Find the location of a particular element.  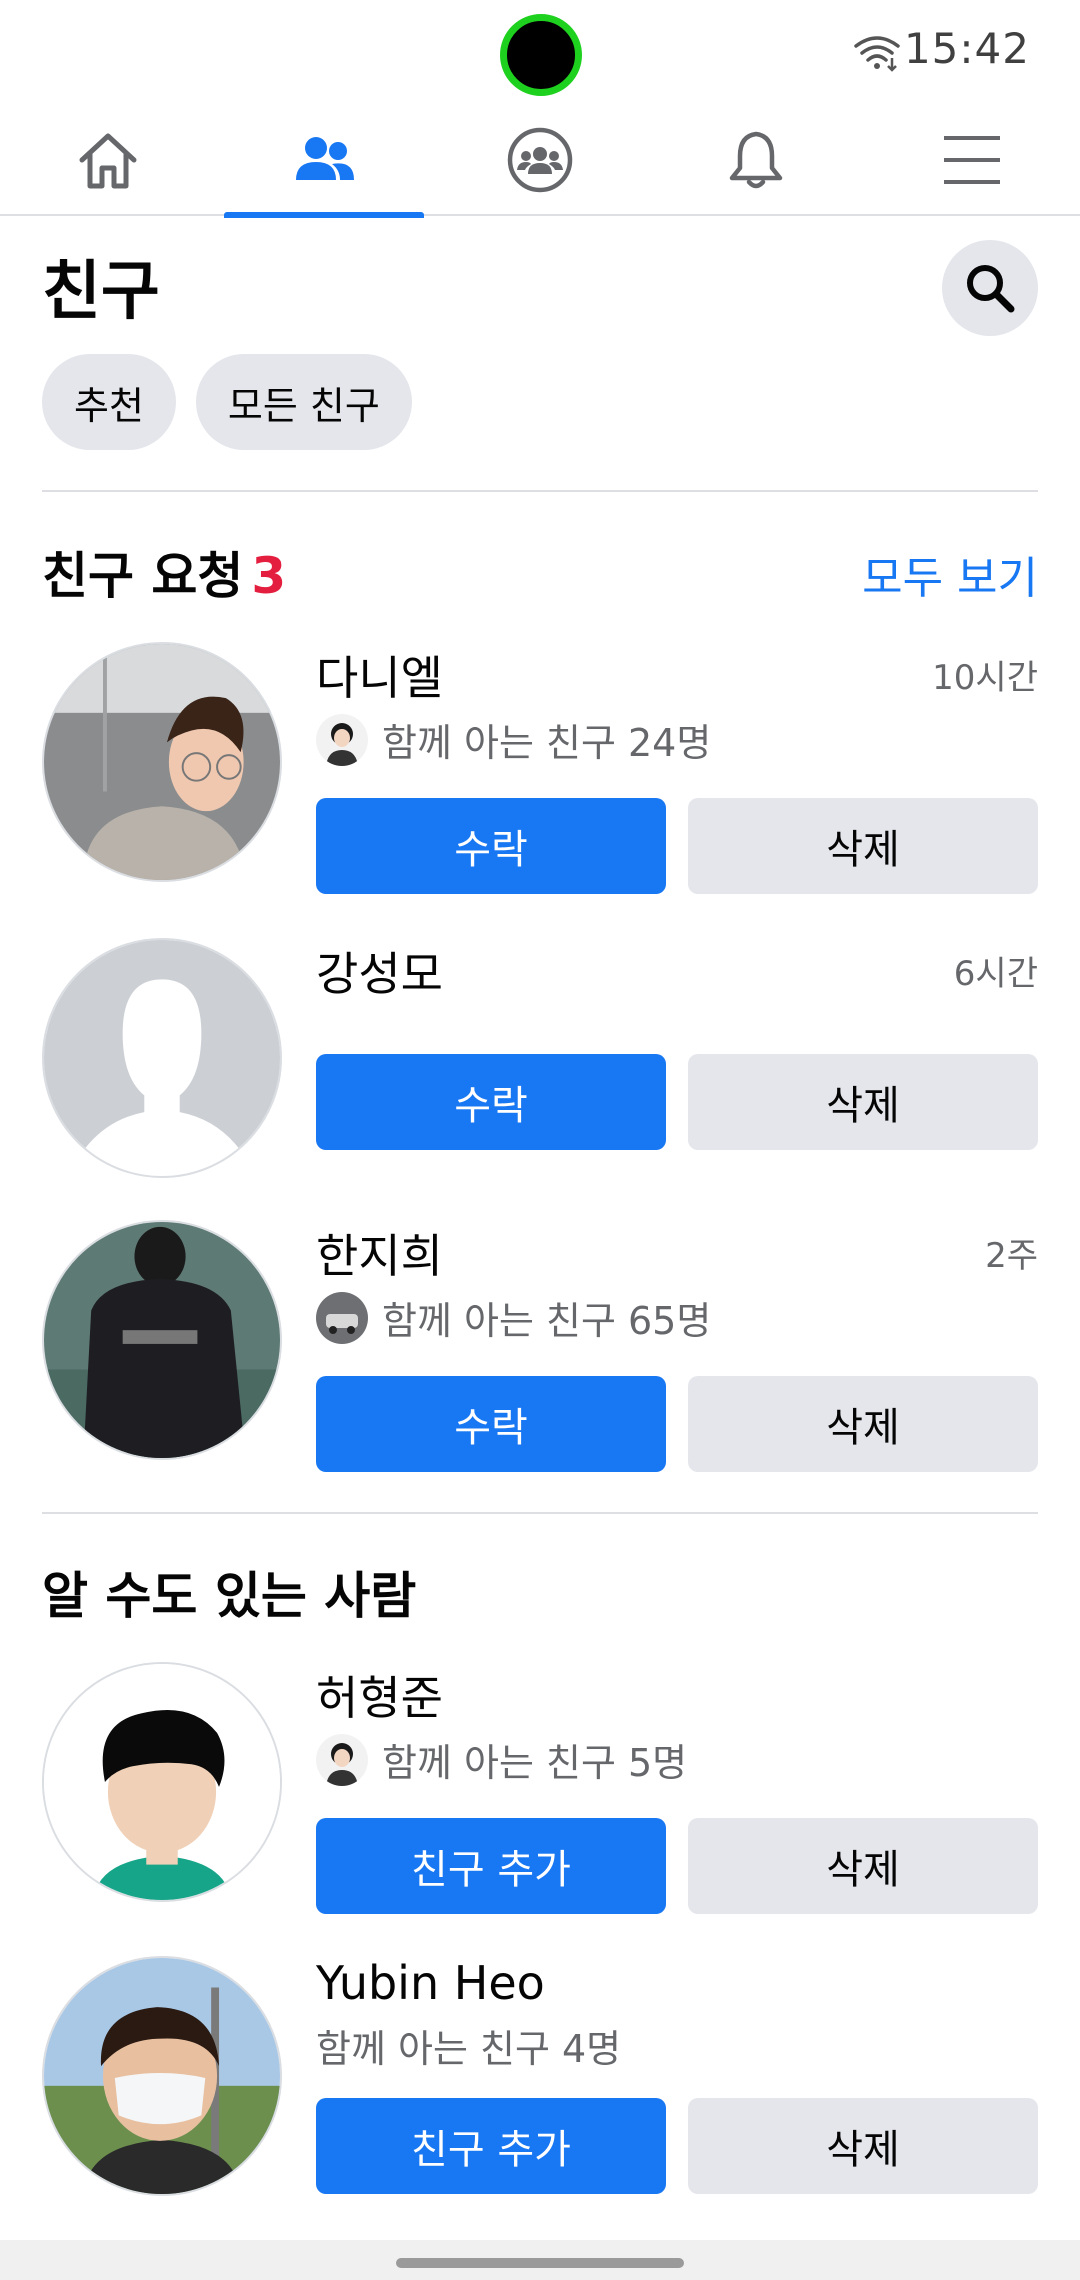

profile-illustration is located at coordinates (162, 1782).